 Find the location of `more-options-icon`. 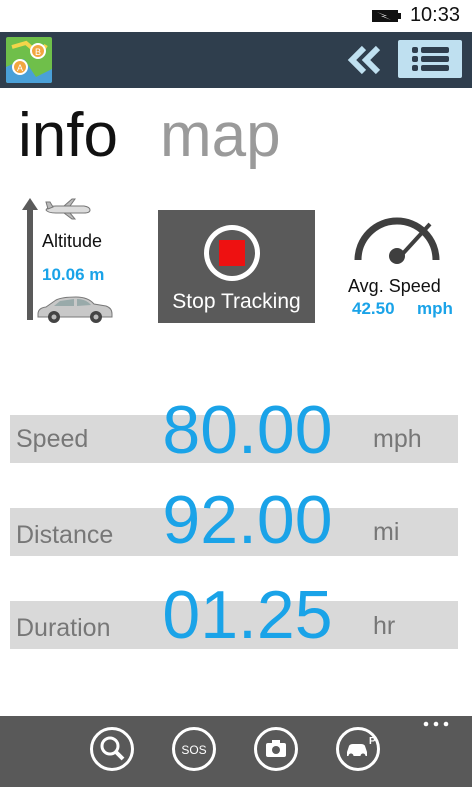

more-options-icon is located at coordinates (436, 724).